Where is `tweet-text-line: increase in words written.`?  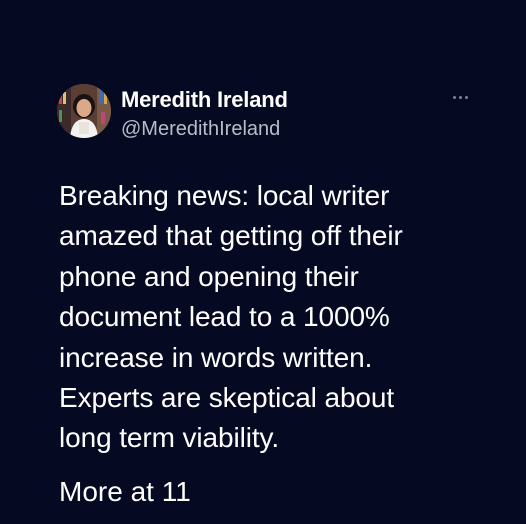 tweet-text-line: increase in words written. is located at coordinates (216, 357).